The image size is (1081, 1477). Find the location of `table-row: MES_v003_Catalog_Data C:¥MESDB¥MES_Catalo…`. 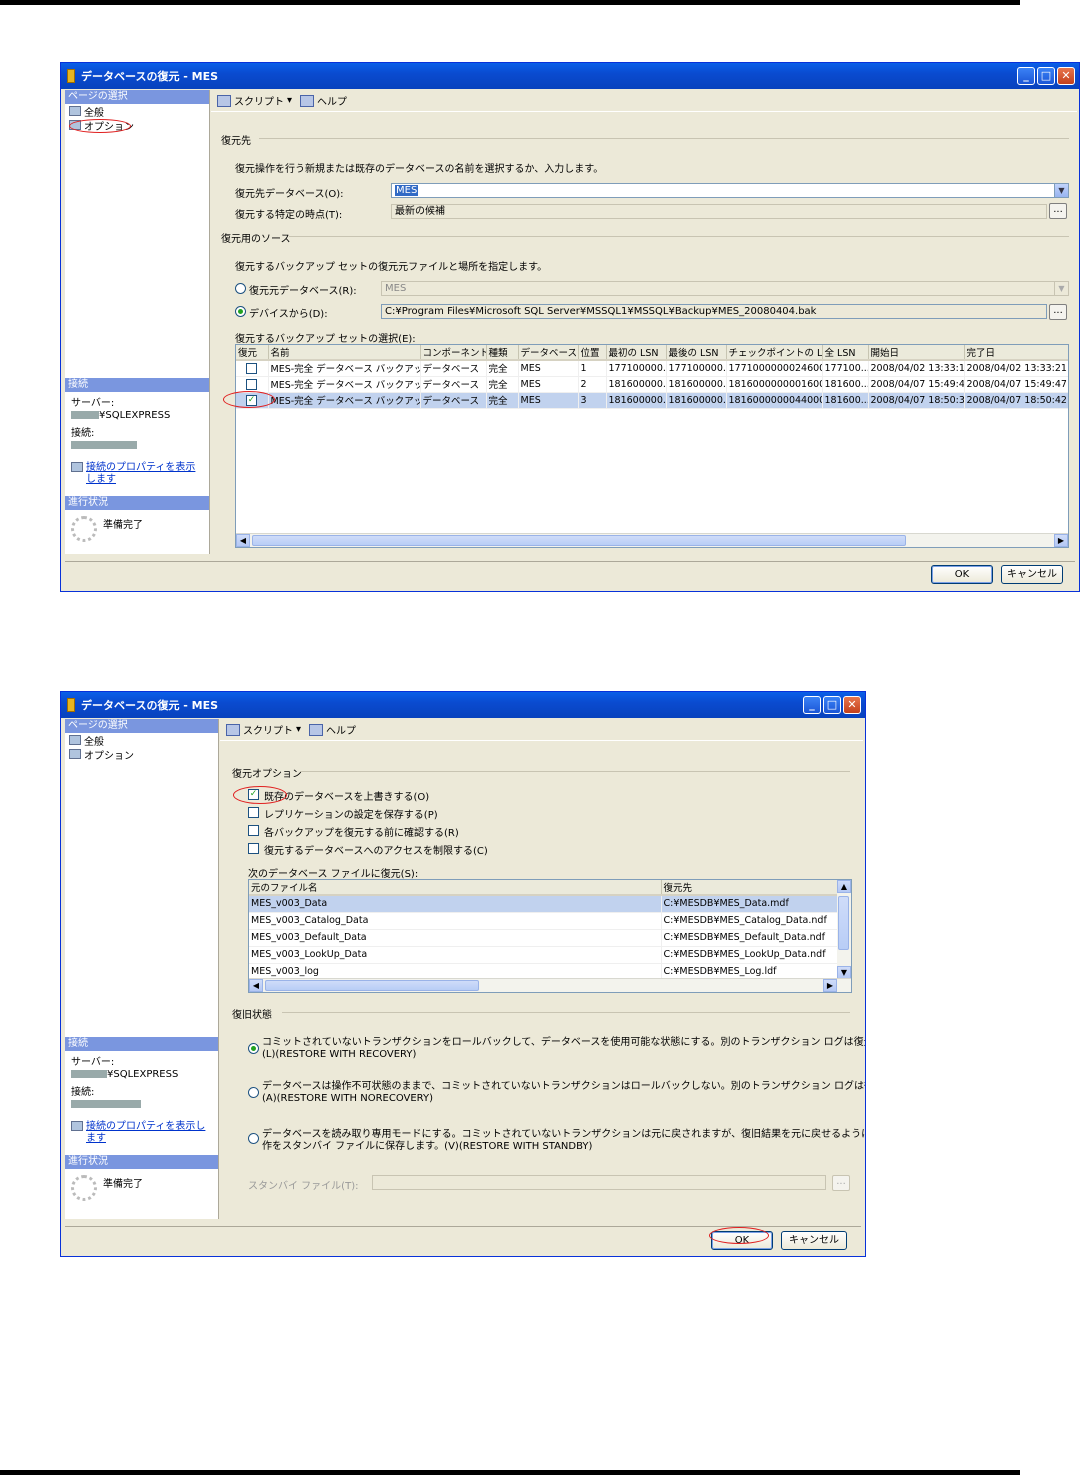

table-row: MES_v003_Catalog_Data C:¥MESDB¥MES_Catalo… is located at coordinates (543, 921).